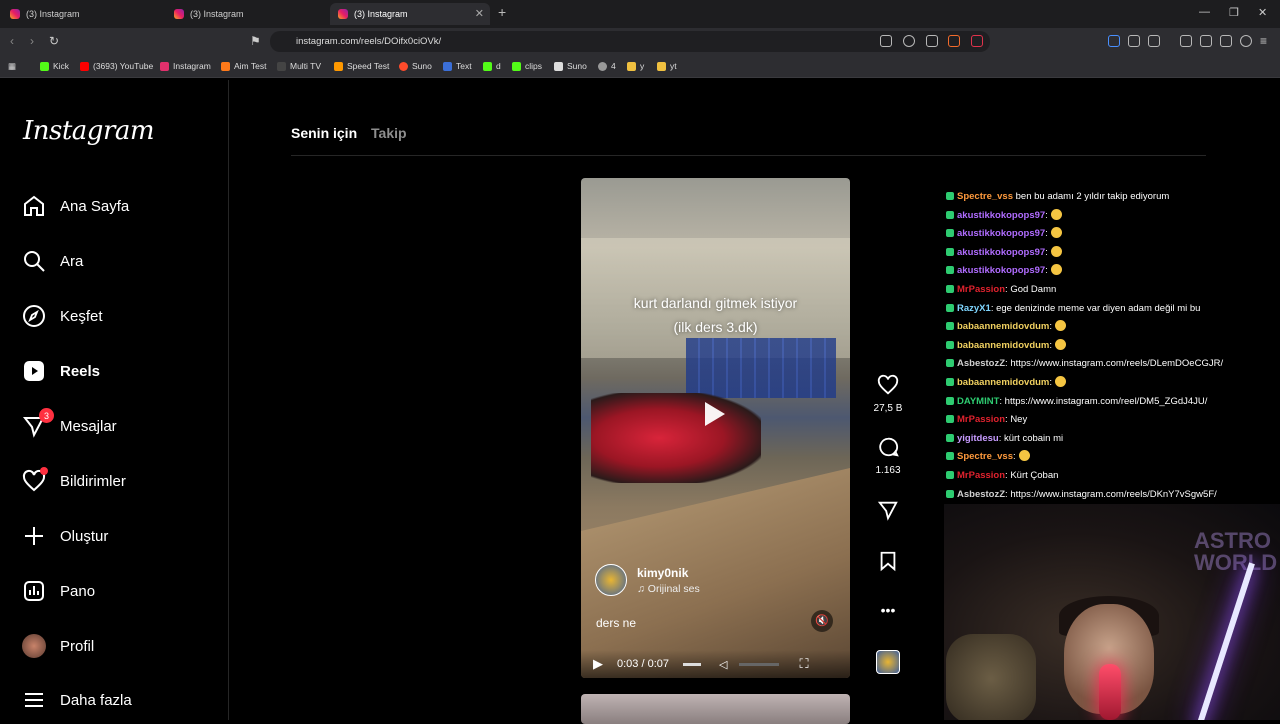  I want to click on ai-icon, so click(1226, 41).